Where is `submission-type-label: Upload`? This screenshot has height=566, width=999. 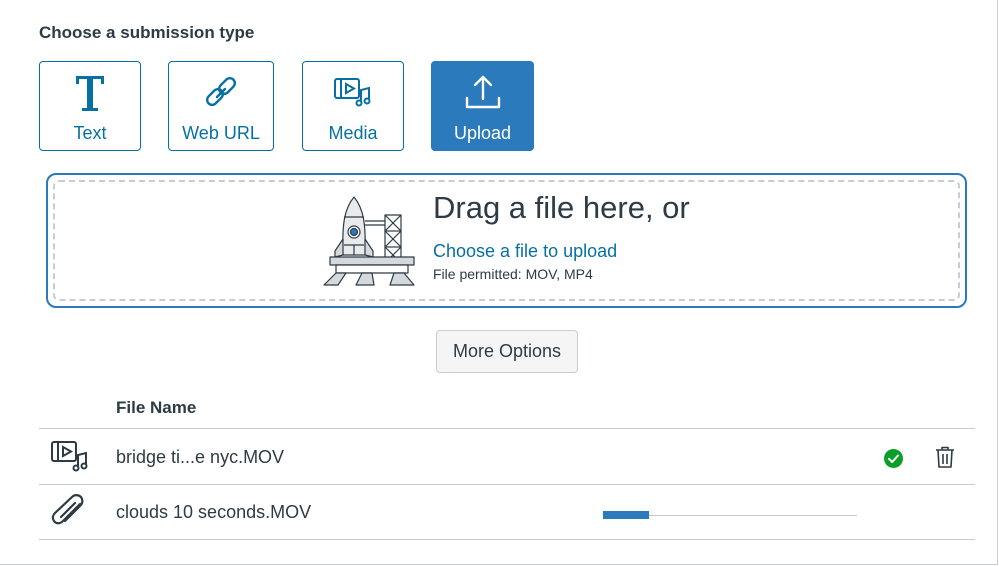
submission-type-label: Upload is located at coordinates (482, 133).